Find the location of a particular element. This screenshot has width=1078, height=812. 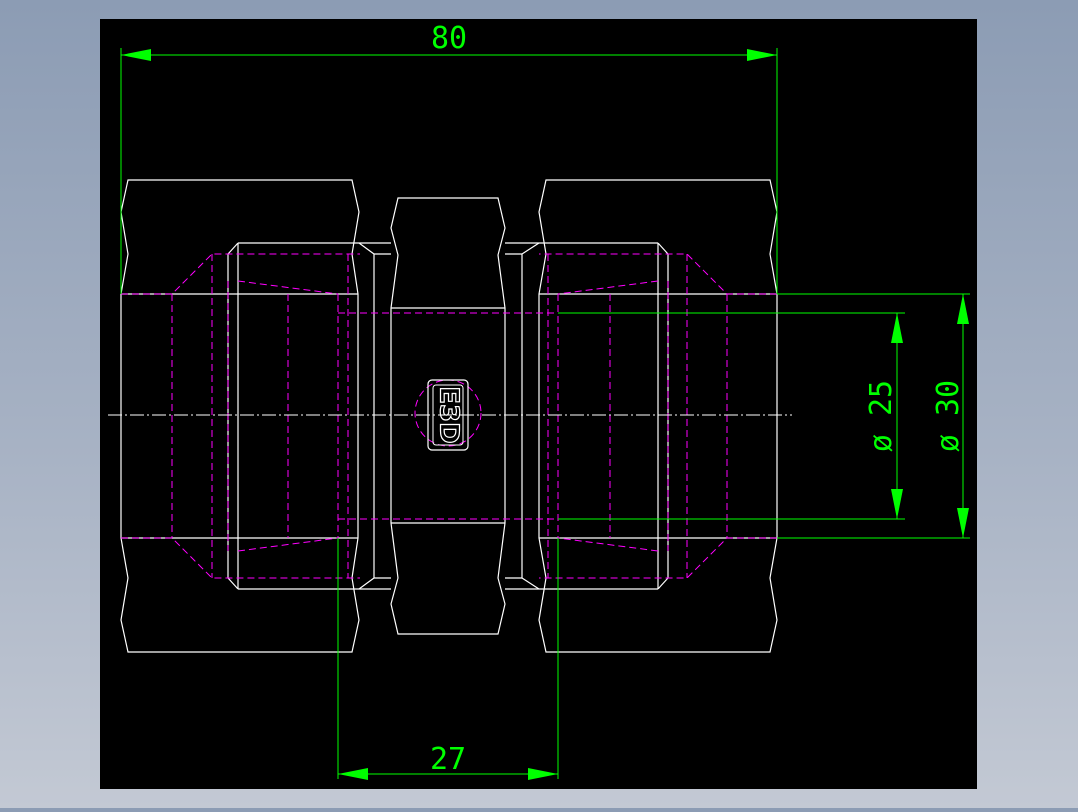

logo-text: E3D is located at coordinates (449, 414).